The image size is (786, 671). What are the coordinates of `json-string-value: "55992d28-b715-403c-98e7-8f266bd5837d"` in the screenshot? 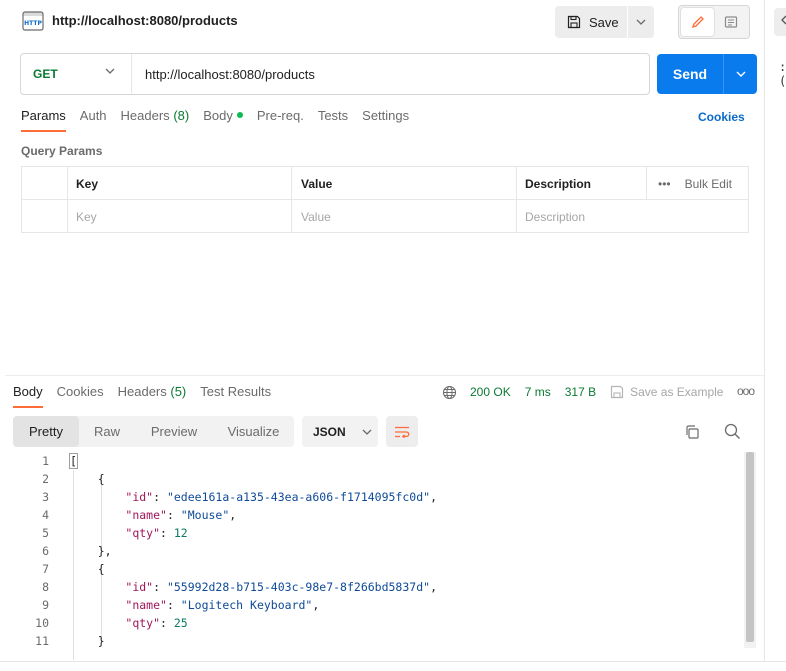 It's located at (298, 587).